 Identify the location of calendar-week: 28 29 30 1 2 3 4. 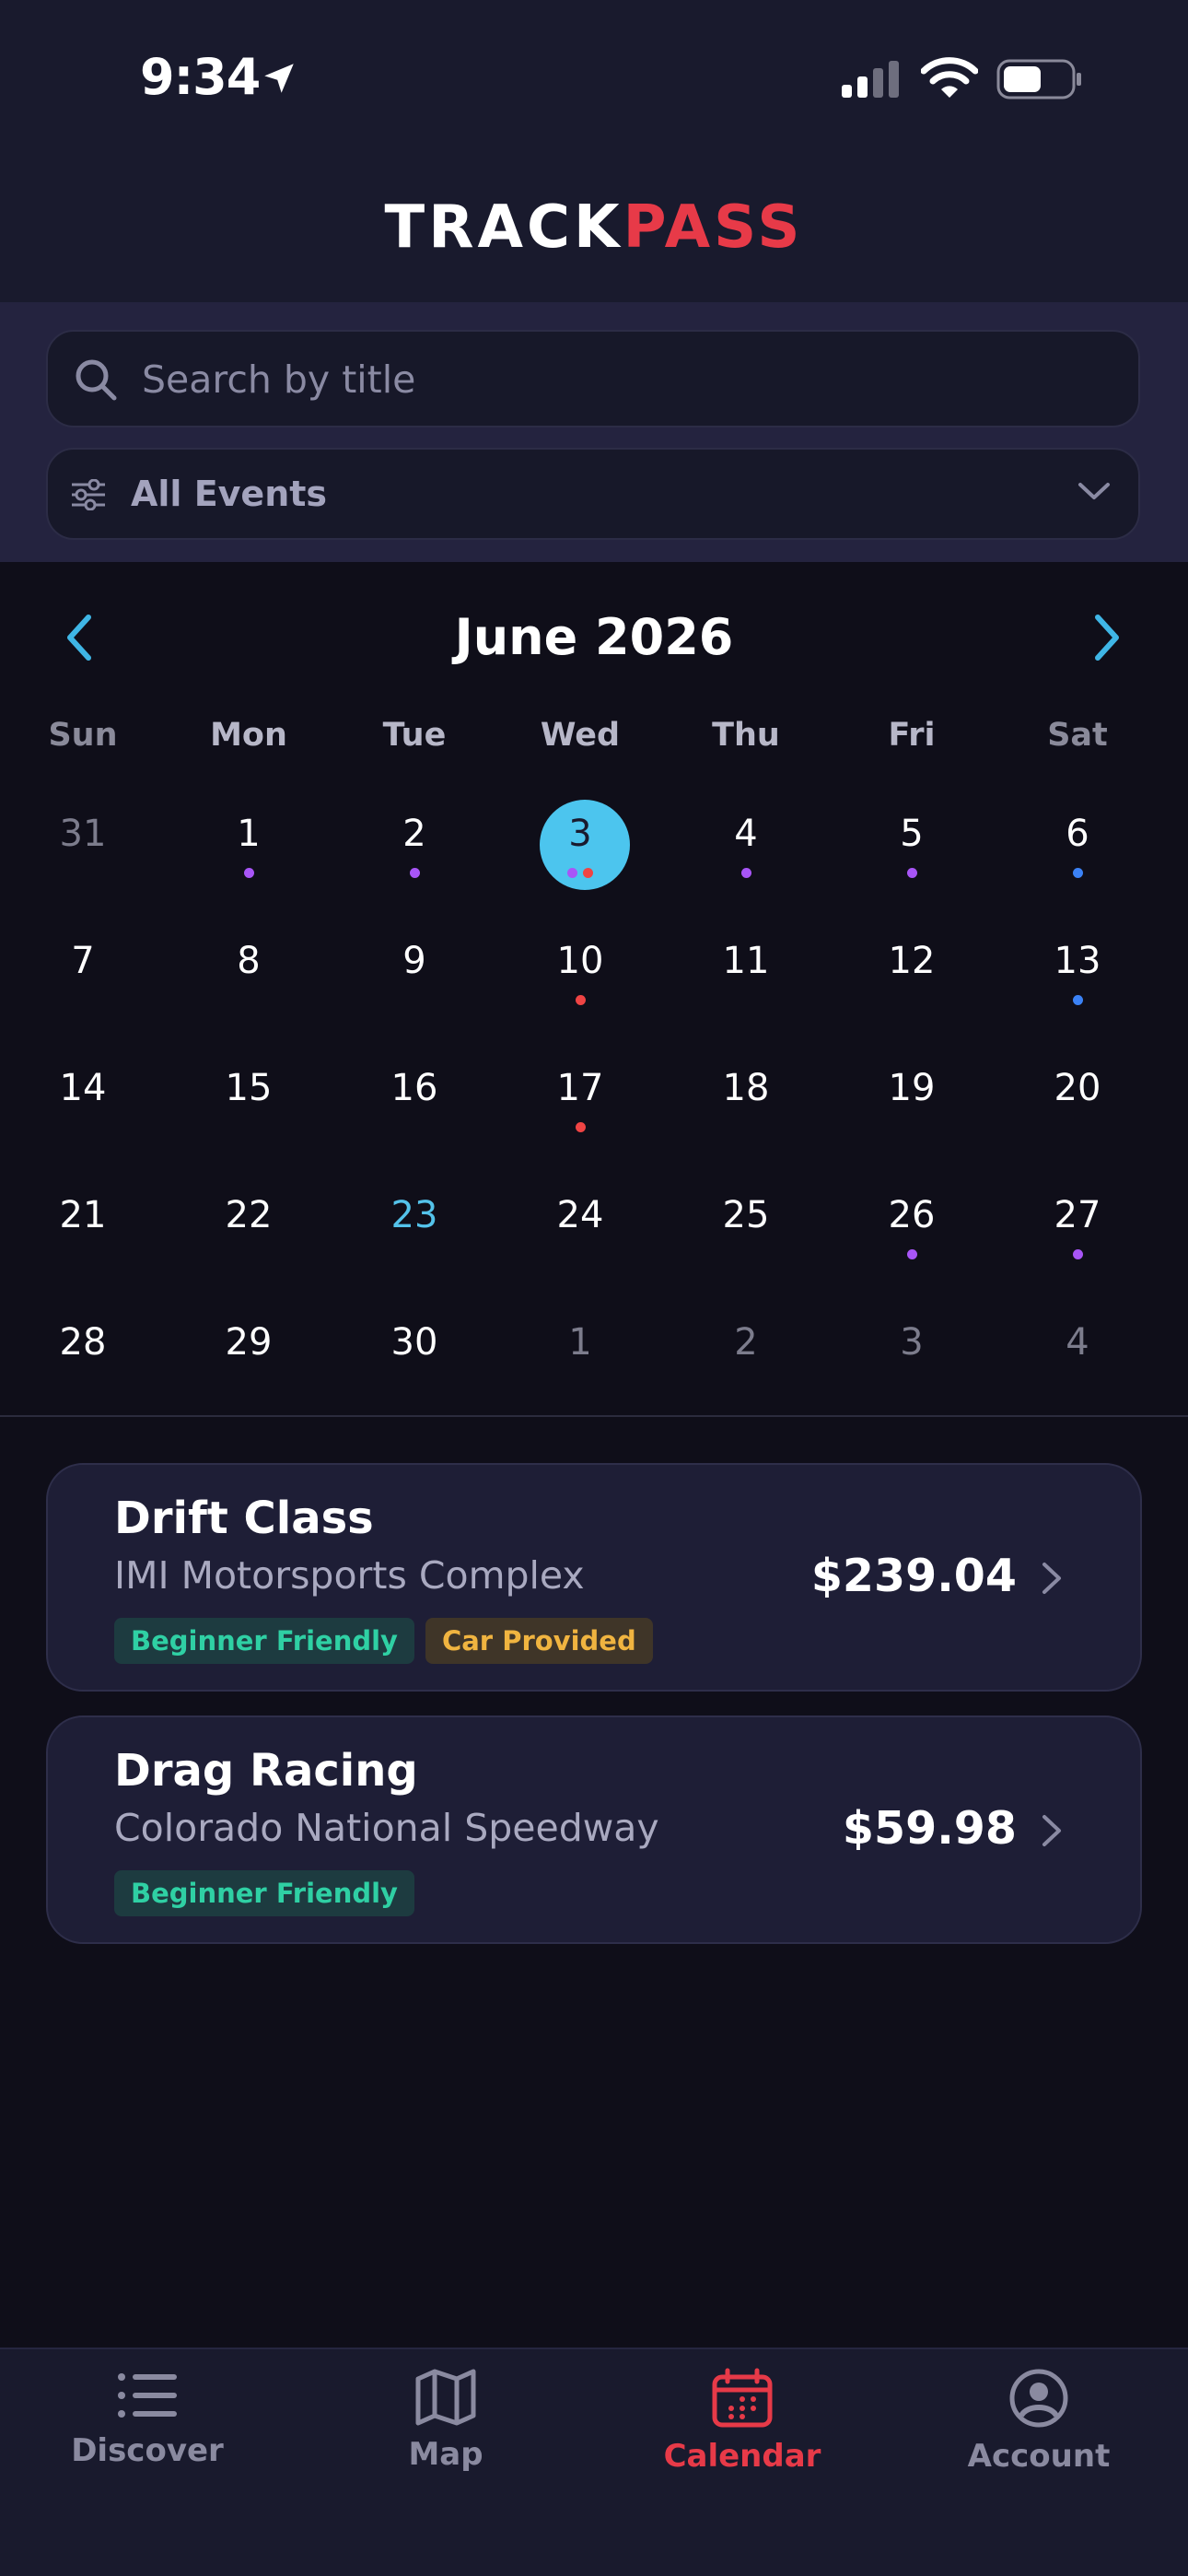
(594, 1368).